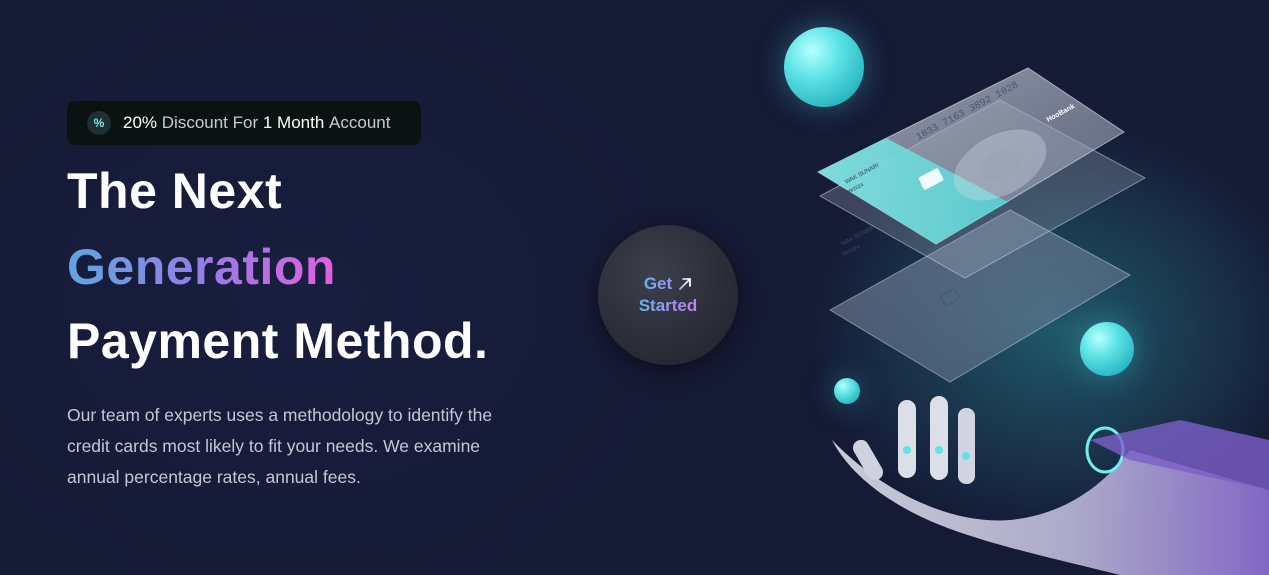 Image resolution: width=1269 pixels, height=575 pixels. I want to click on percent-icon: %, so click(99, 123).